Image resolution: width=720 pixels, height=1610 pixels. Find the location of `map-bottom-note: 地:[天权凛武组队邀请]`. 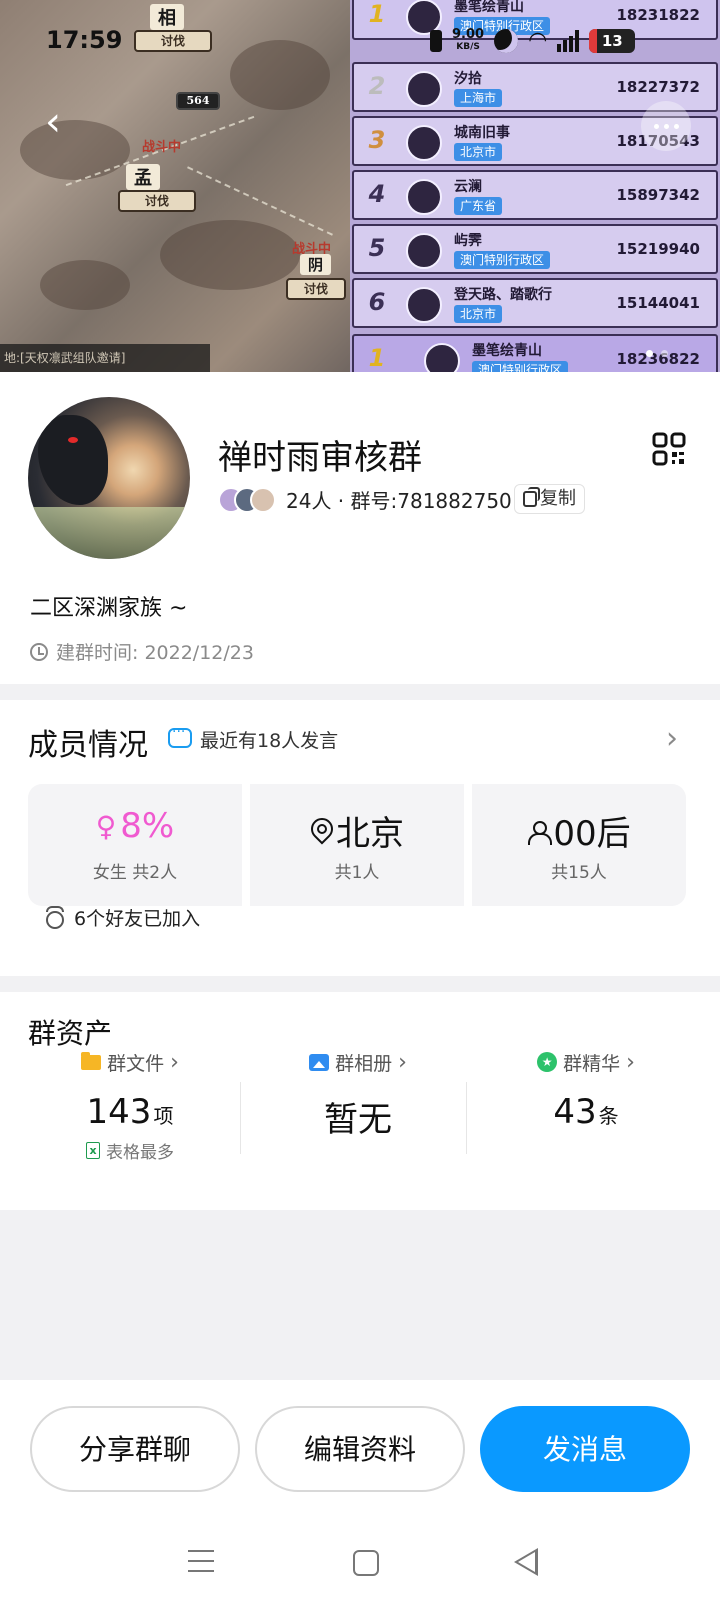

map-bottom-note: 地:[天权凛武组队邀请] is located at coordinates (105, 358).